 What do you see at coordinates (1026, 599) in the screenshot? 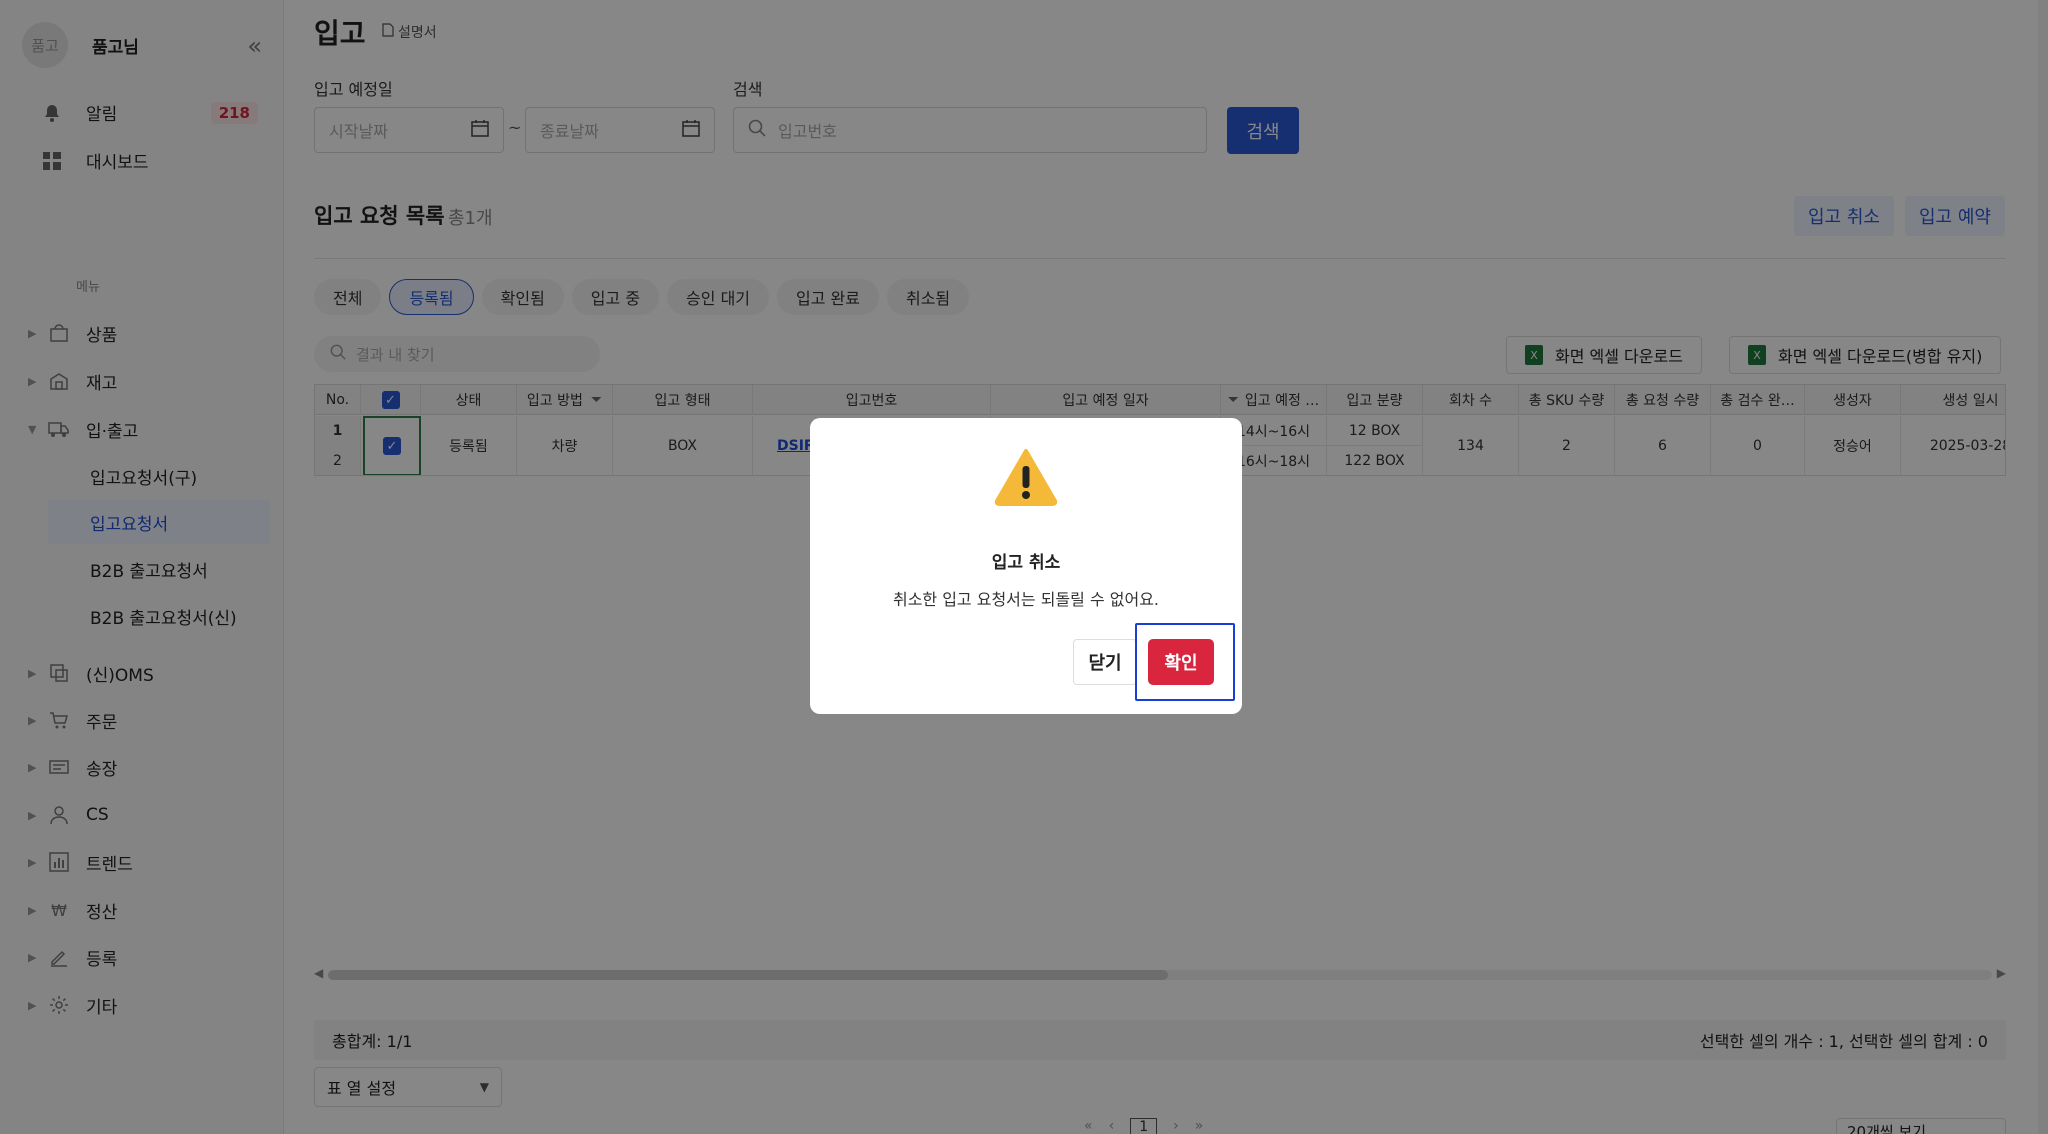
I see `dialog-message: 취소한 입고 요청서는 되돌릴 수 없어요.` at bounding box center [1026, 599].